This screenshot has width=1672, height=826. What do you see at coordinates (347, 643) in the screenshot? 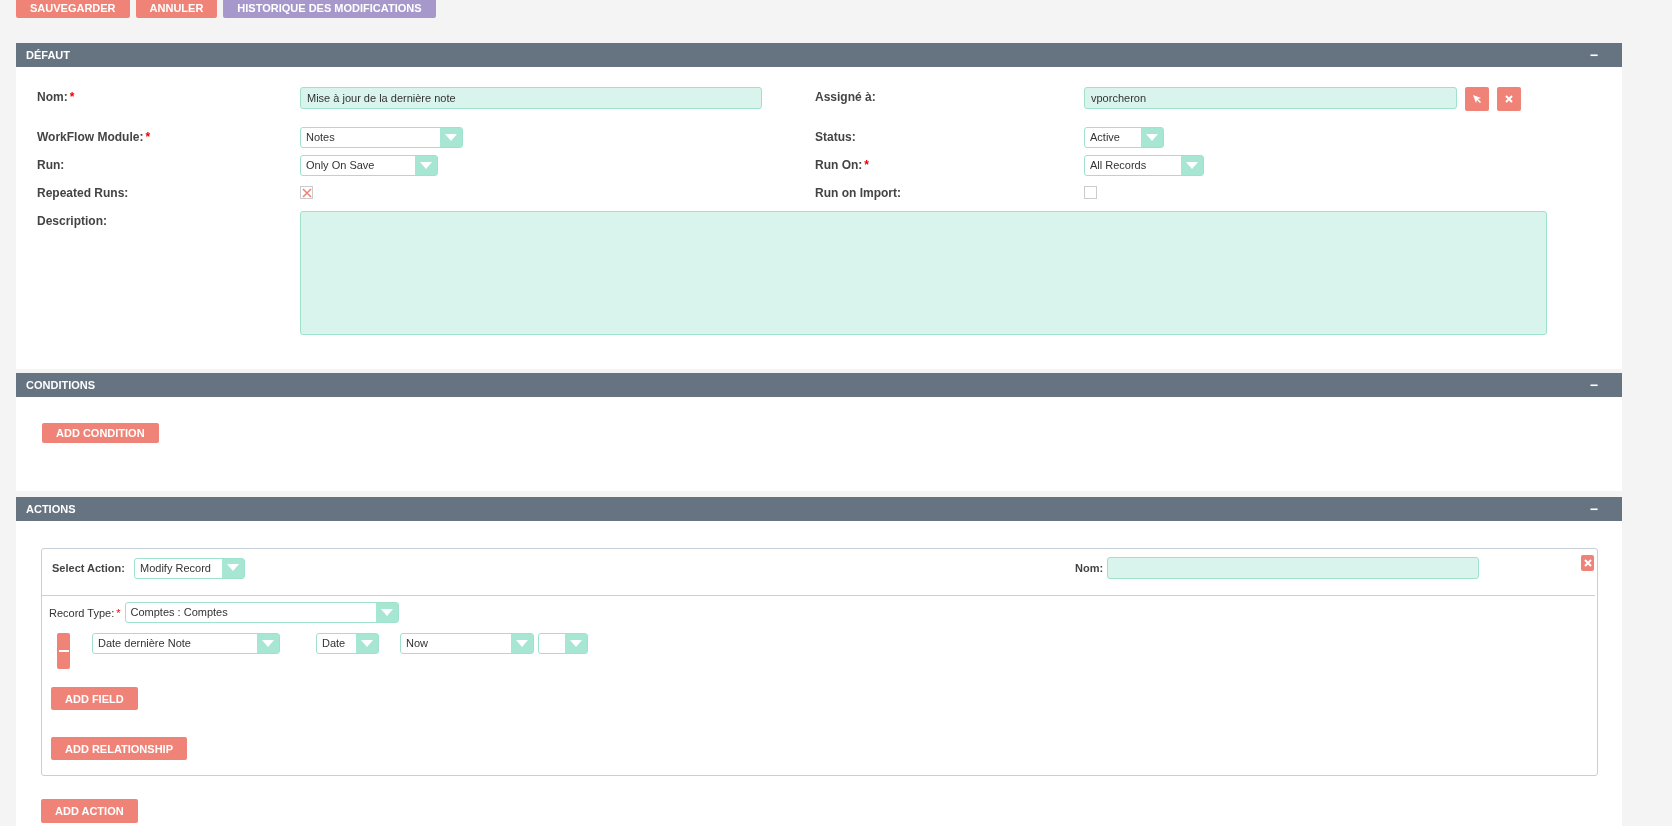
I see `dropdown: Date` at bounding box center [347, 643].